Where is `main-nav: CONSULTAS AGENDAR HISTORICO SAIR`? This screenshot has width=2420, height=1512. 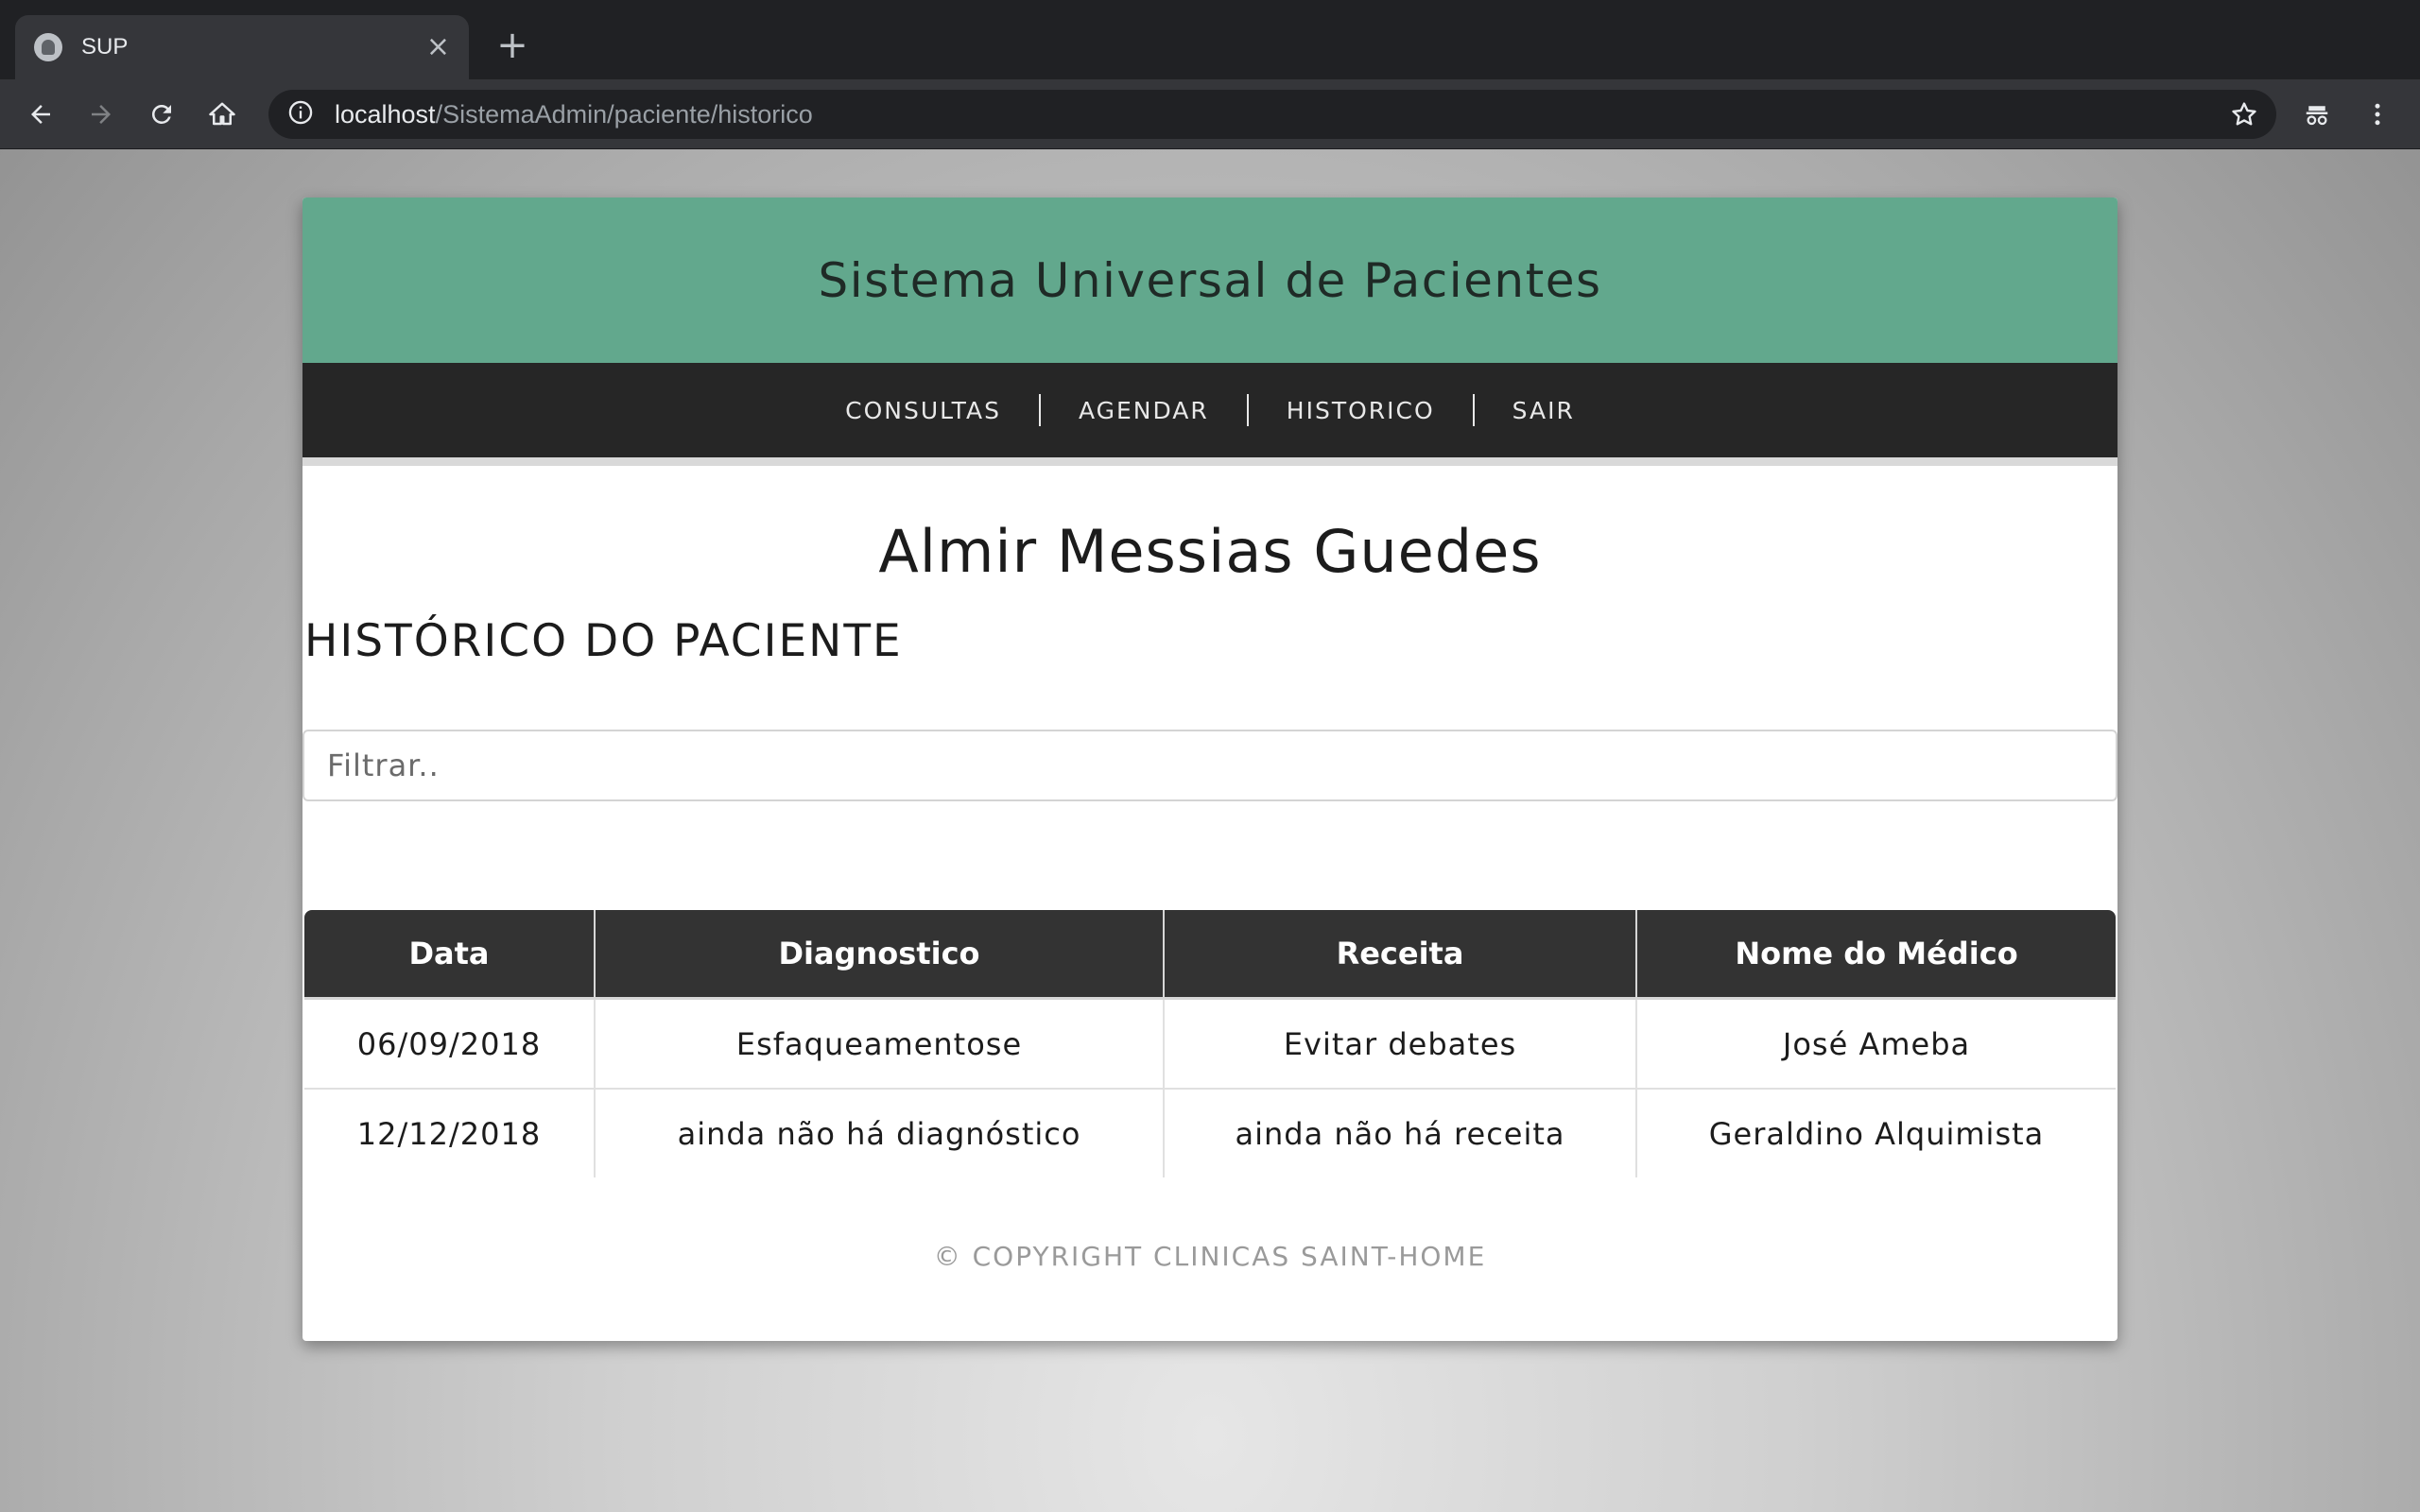 main-nav: CONSULTAS AGENDAR HISTORICO SAIR is located at coordinates (1210, 410).